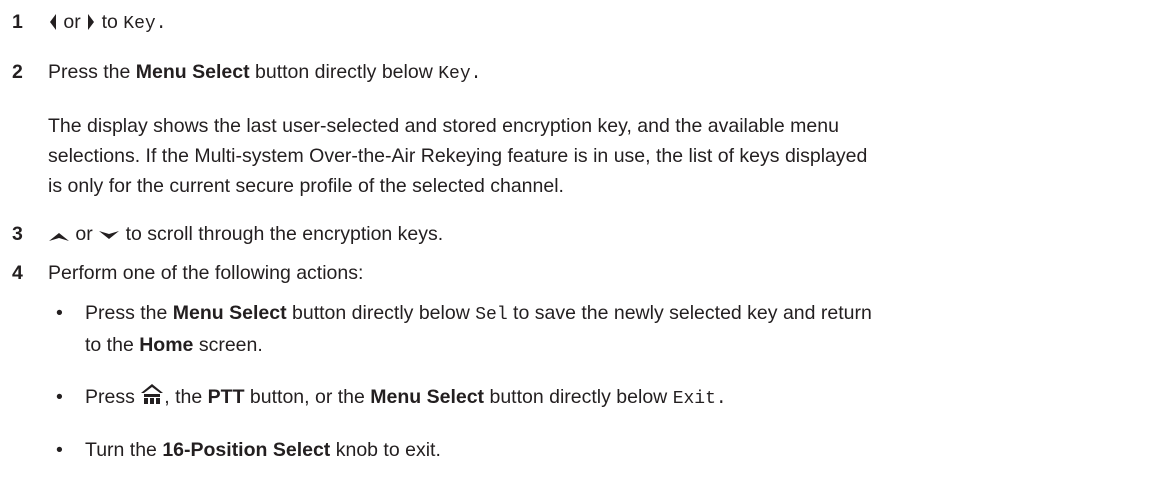  Describe the element at coordinates (53, 22) in the screenshot. I see `left-arrow-icon` at that location.